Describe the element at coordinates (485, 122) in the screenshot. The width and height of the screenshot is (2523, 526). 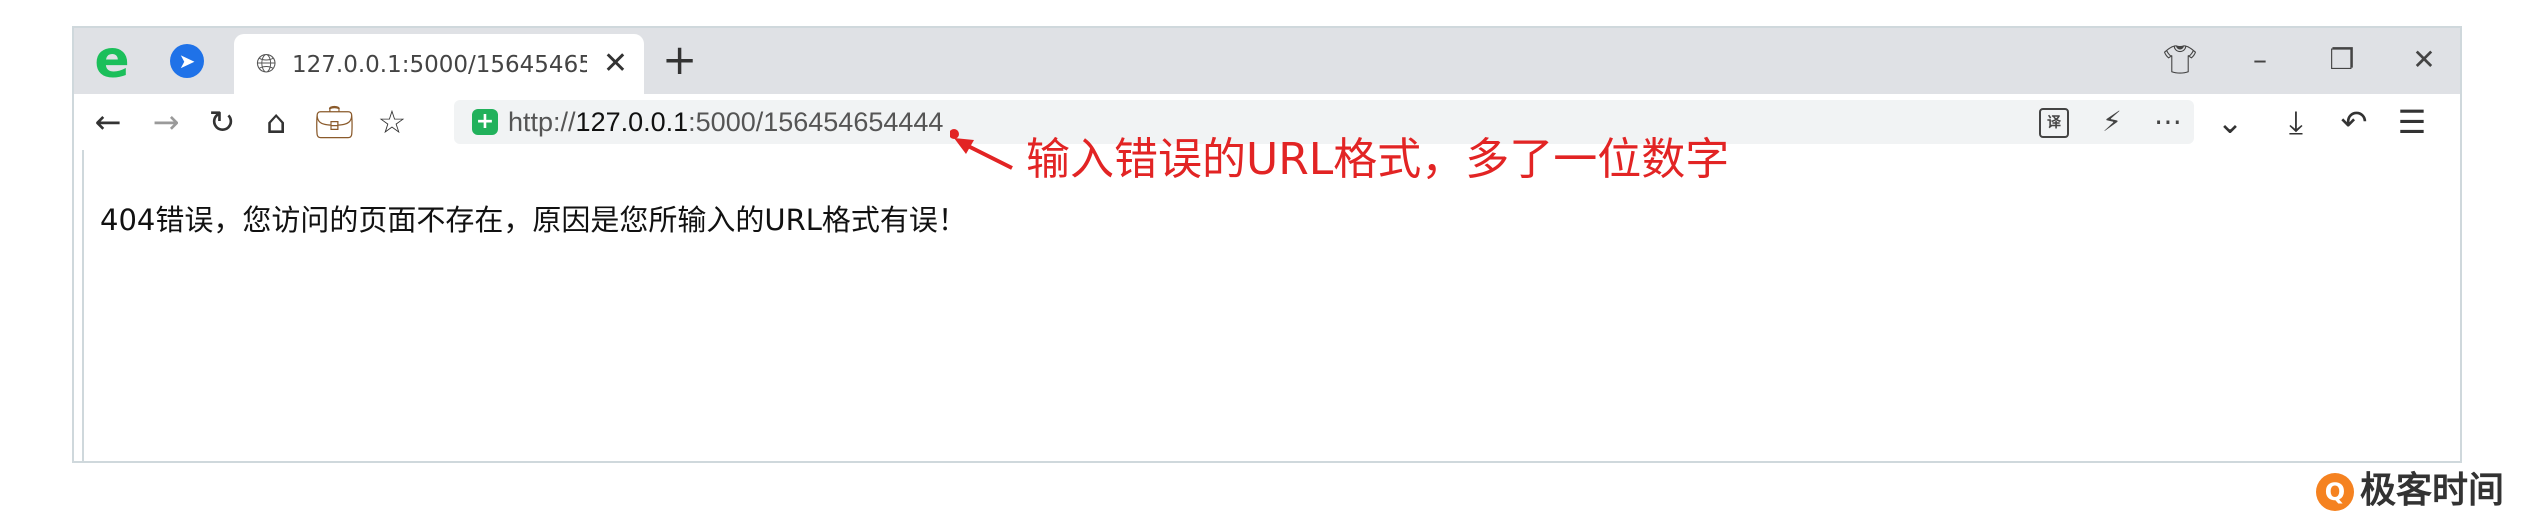
I see `shield-icon: +` at that location.